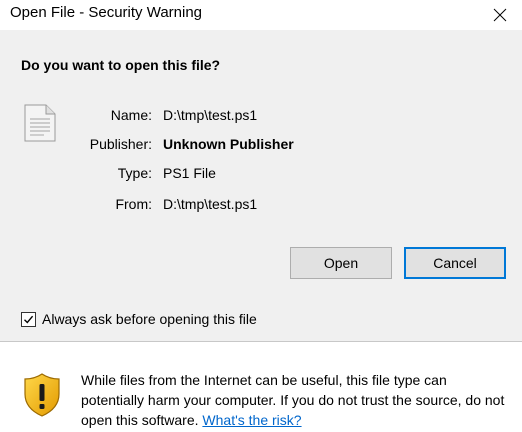  I want to click on file-from-label: From:, so click(133, 204).